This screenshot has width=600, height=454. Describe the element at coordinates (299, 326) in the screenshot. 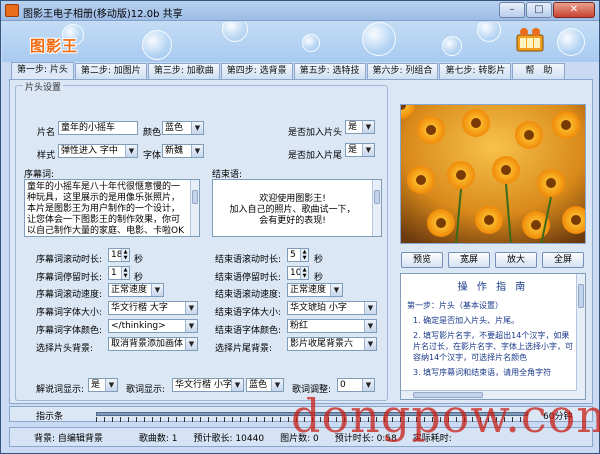

I see `ending-font-color-value: 粉红` at that location.